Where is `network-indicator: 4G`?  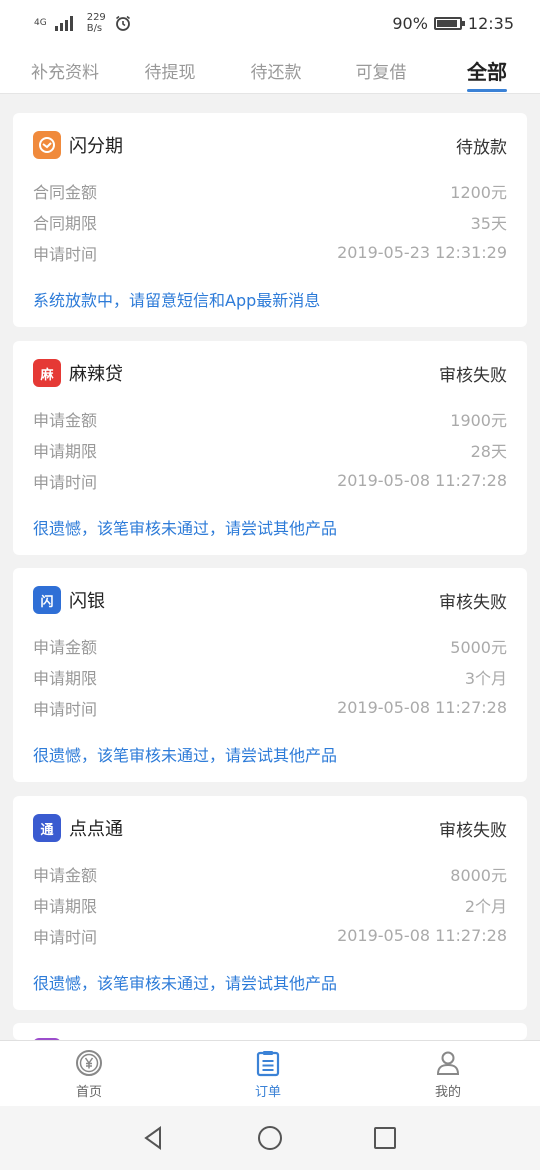 network-indicator: 4G is located at coordinates (40, 22).